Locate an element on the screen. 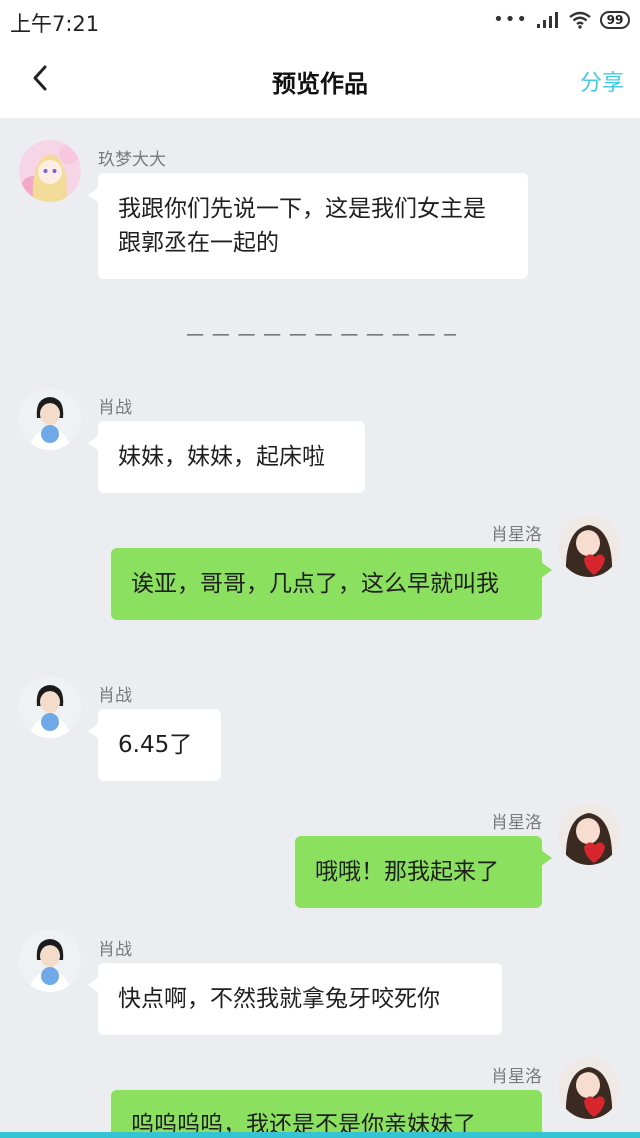 This screenshot has width=640, height=1138. message-bubble: 哦哦！那我起来了 is located at coordinates (423, 872).